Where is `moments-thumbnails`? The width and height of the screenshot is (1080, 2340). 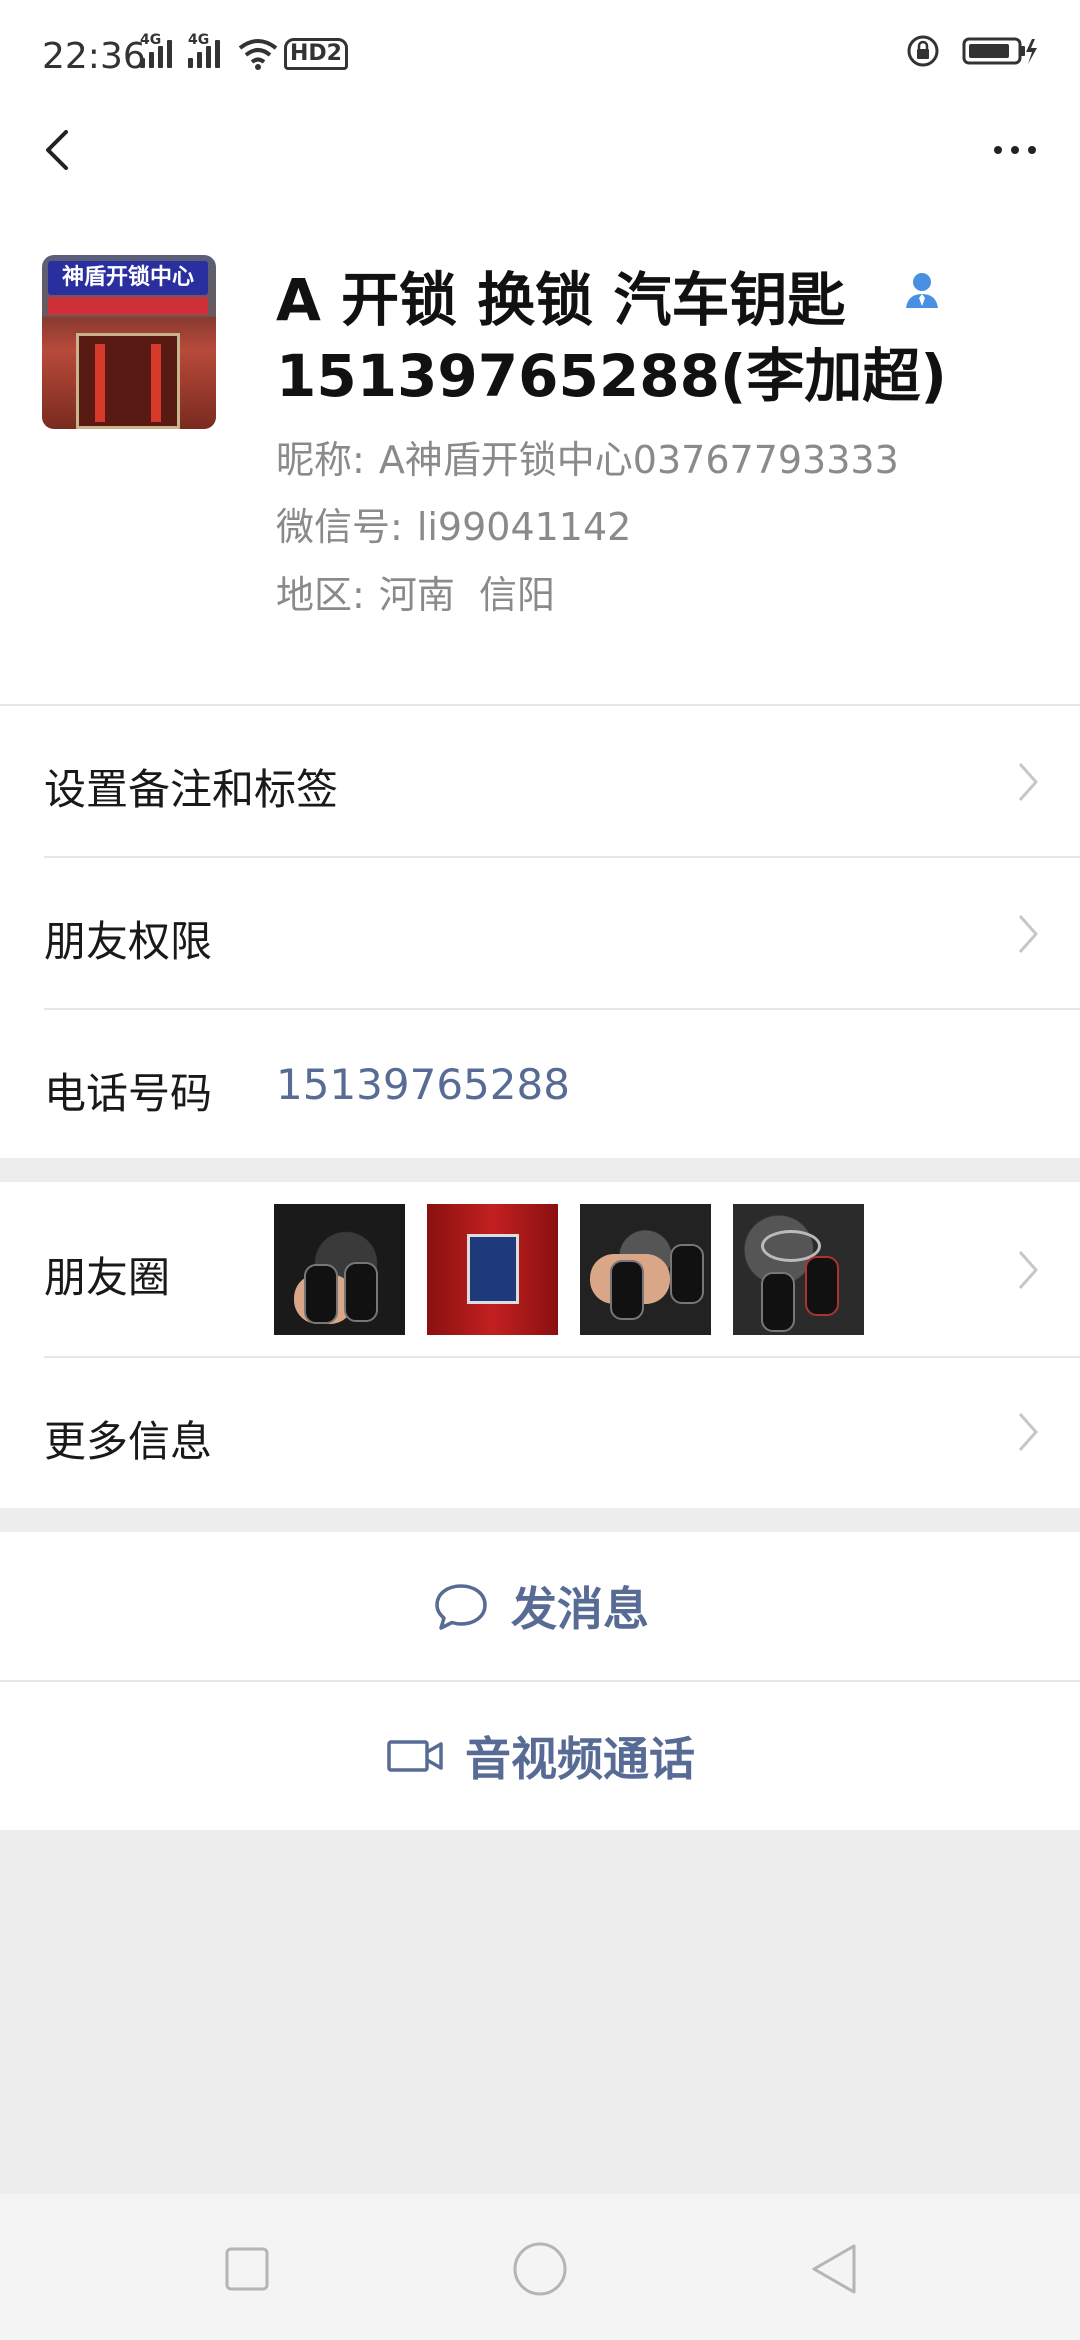 moments-thumbnails is located at coordinates (569, 1269).